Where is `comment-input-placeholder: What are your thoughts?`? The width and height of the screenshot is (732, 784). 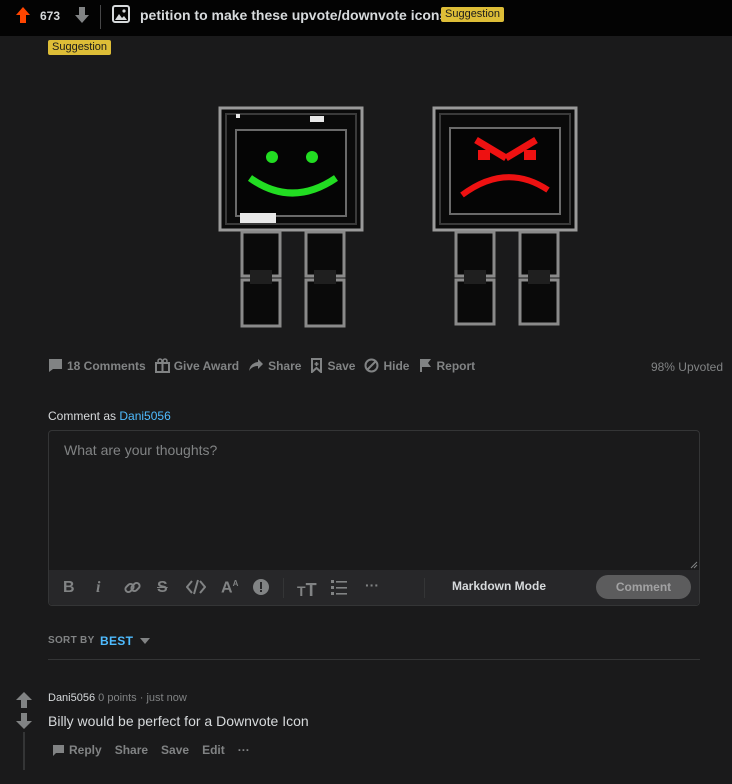
comment-input-placeholder: What are your thoughts? is located at coordinates (140, 450).